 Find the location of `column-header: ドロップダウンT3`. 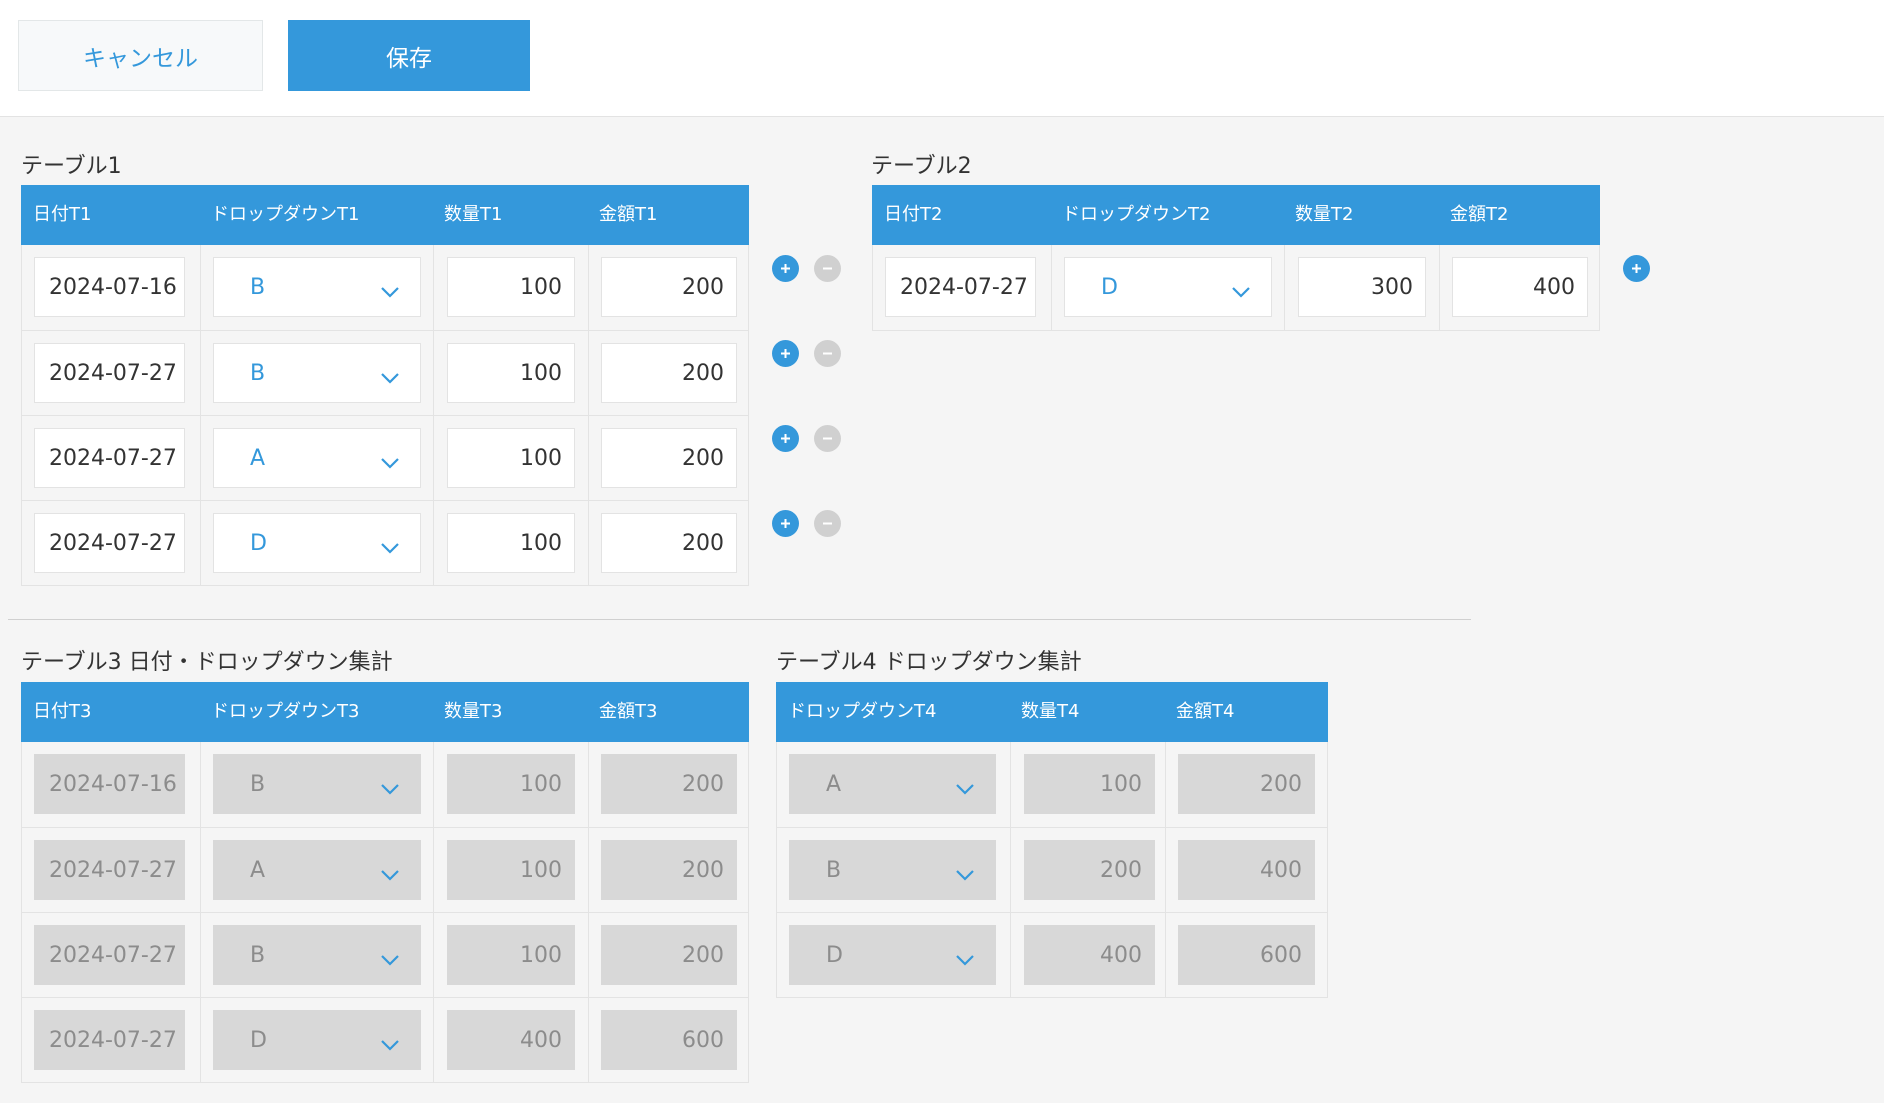

column-header: ドロップダウンT3 is located at coordinates (285, 711).